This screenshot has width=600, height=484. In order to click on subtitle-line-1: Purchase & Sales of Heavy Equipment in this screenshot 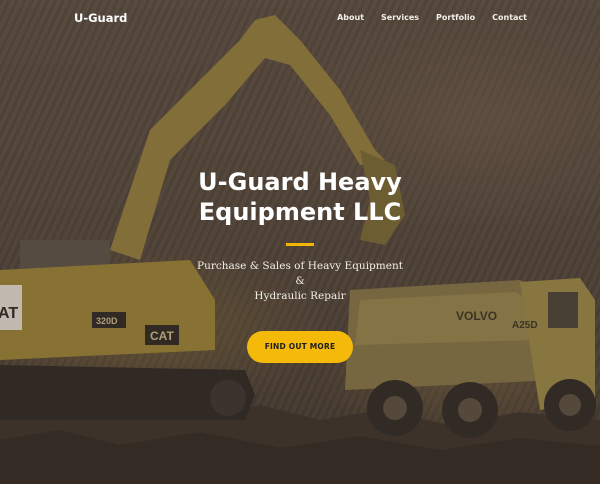, I will do `click(300, 266)`.